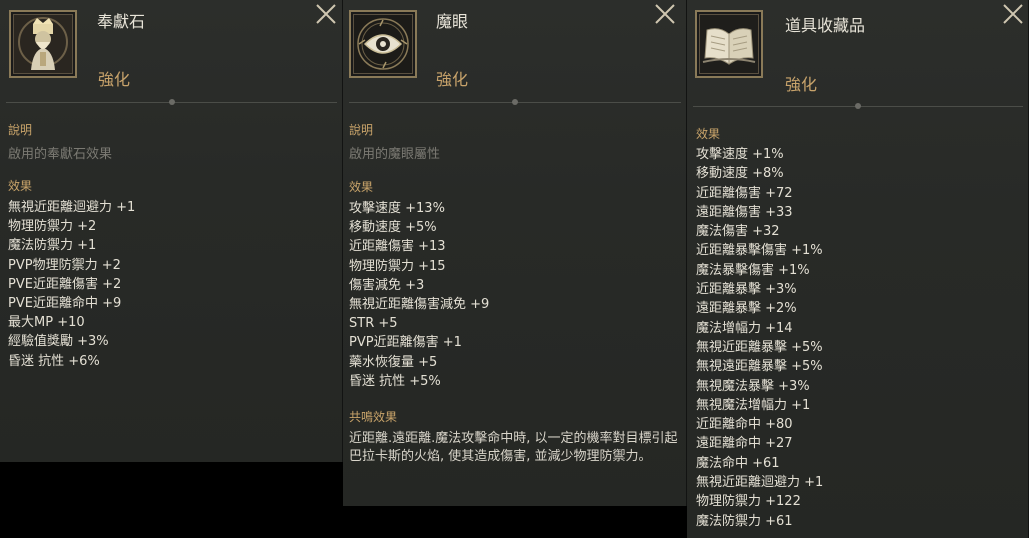 Image resolution: width=1029 pixels, height=538 pixels. What do you see at coordinates (825, 25) in the screenshot?
I see `item-title: 道具收藏品` at bounding box center [825, 25].